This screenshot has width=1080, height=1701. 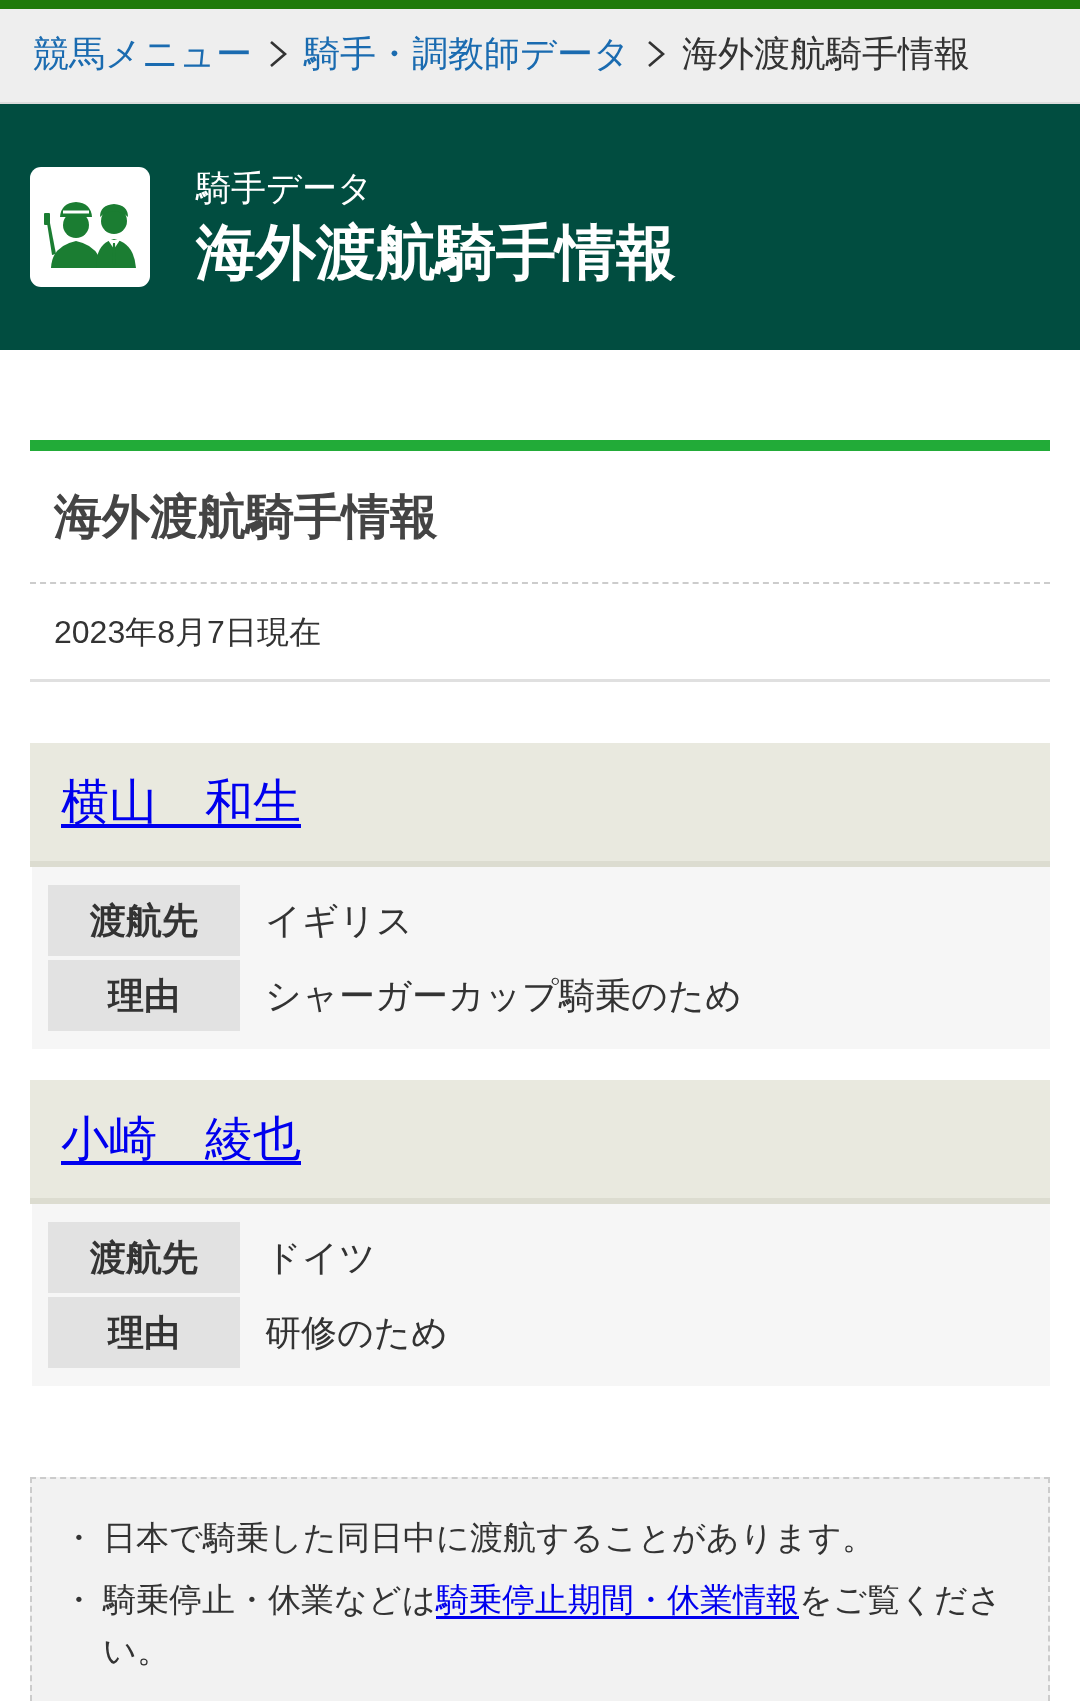 I want to click on value-cell: ドイツ, so click(x=320, y=1257).